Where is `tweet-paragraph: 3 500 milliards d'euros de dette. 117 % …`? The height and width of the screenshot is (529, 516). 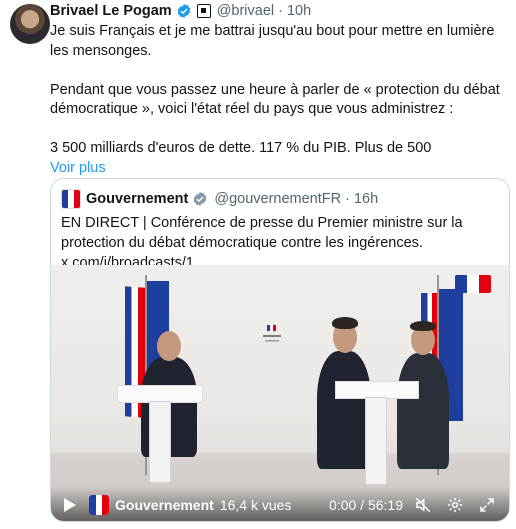
tweet-paragraph: 3 500 milliards d'euros de dette. 117 % … is located at coordinates (241, 148).